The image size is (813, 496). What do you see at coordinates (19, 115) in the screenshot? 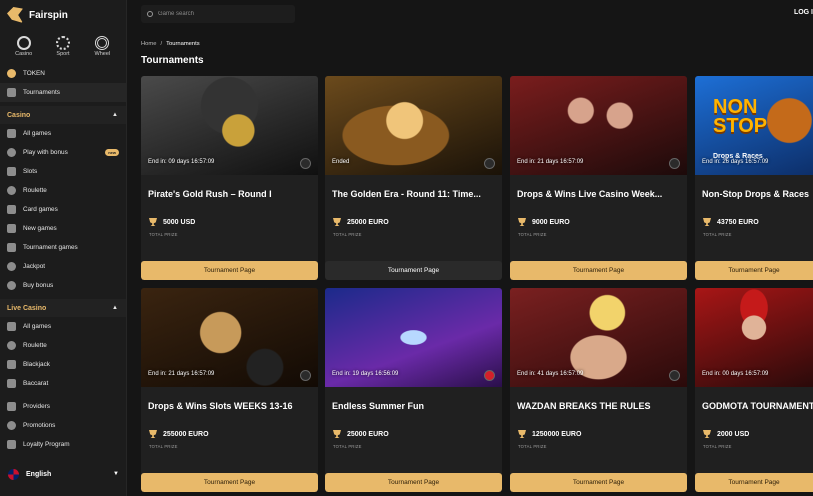
I see `section-title: Casino` at bounding box center [19, 115].